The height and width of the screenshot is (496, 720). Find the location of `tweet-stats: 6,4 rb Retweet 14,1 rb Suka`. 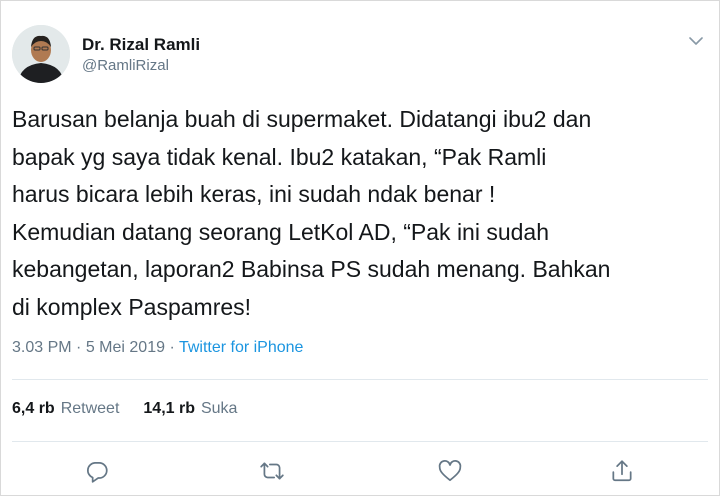

tweet-stats: 6,4 rb Retweet 14,1 rb Suka is located at coordinates (124, 409).